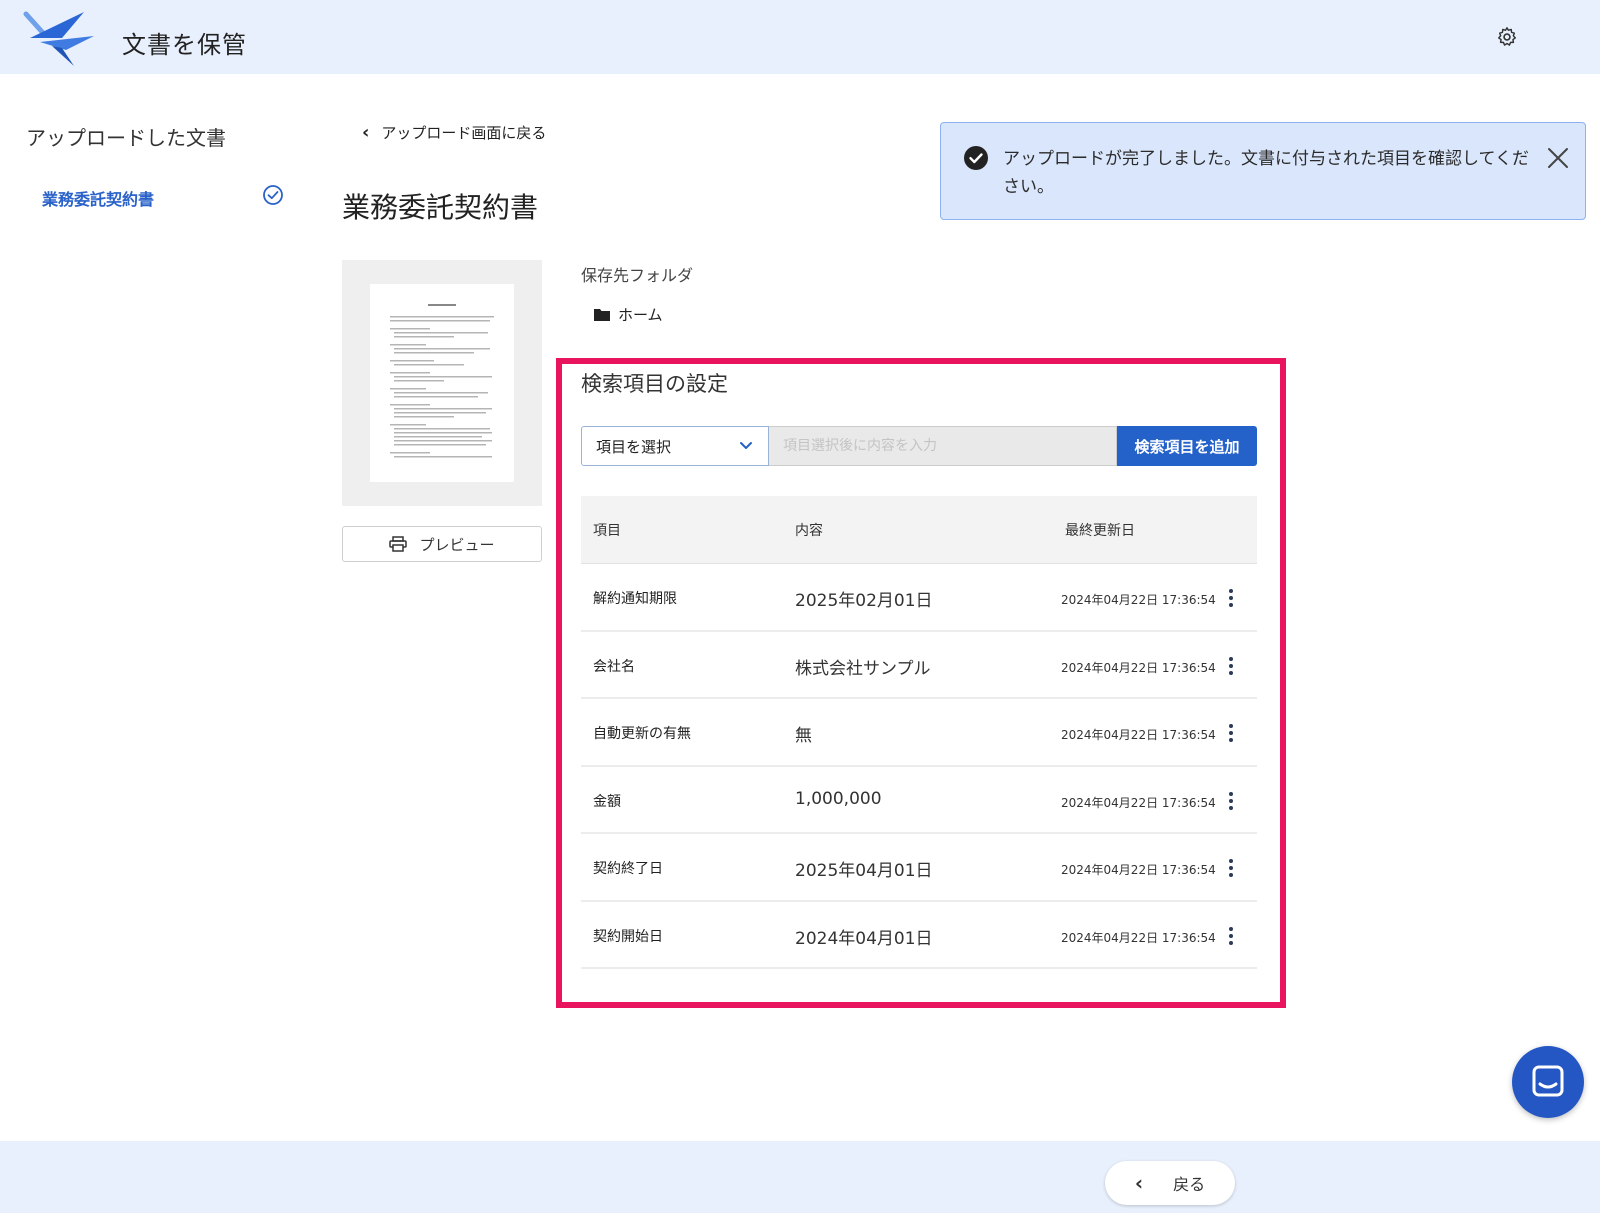 This screenshot has width=1600, height=1213. What do you see at coordinates (809, 531) in the screenshot?
I see `column-header-value: 内容` at bounding box center [809, 531].